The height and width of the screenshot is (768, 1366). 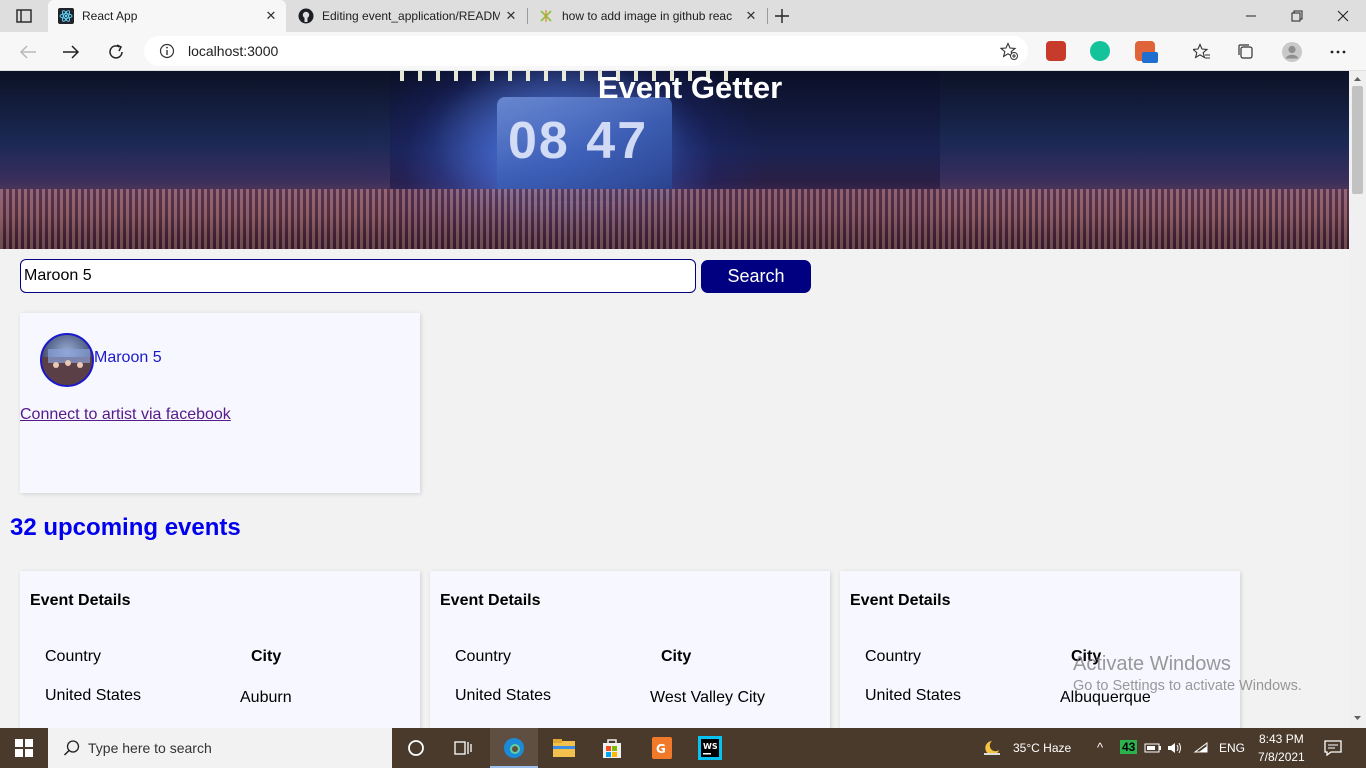 I want to click on search-icon, so click(x=72, y=748).